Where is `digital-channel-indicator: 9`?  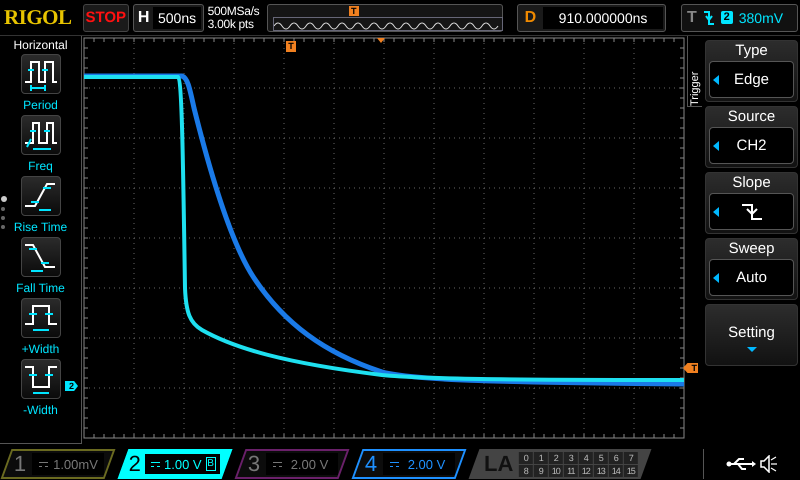
digital-channel-indicator: 9 is located at coordinates (541, 470).